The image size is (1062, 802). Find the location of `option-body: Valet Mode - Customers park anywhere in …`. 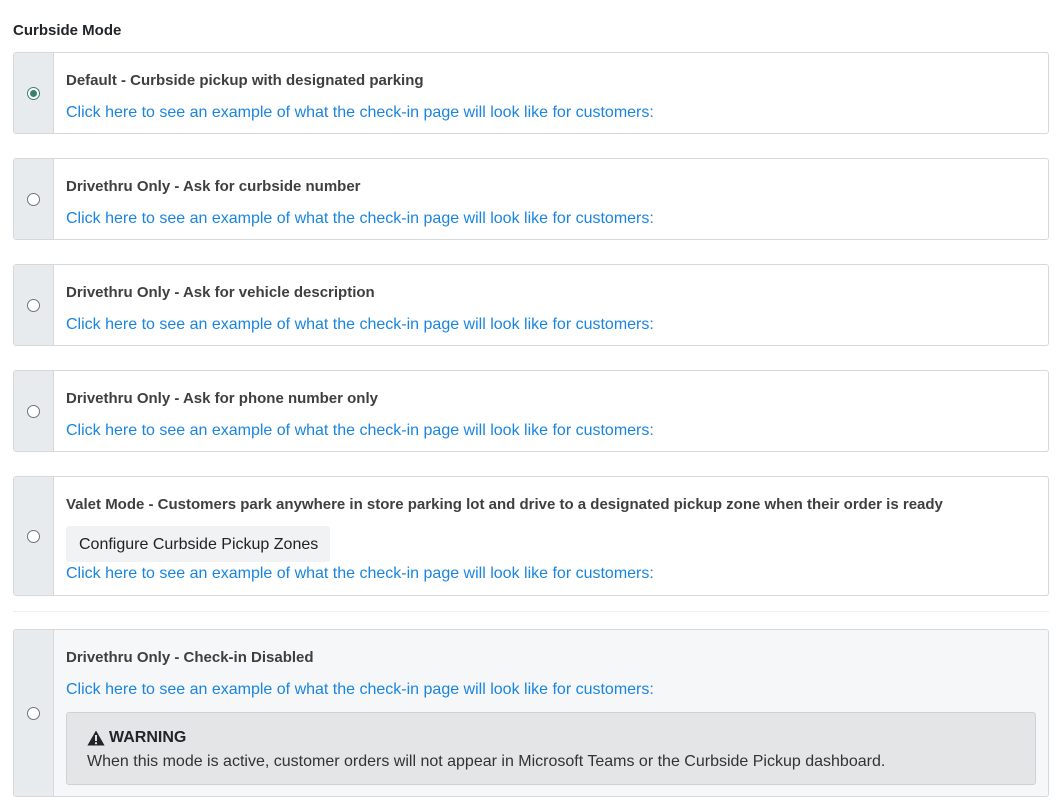

option-body: Valet Mode - Customers park anywhere in … is located at coordinates (551, 536).